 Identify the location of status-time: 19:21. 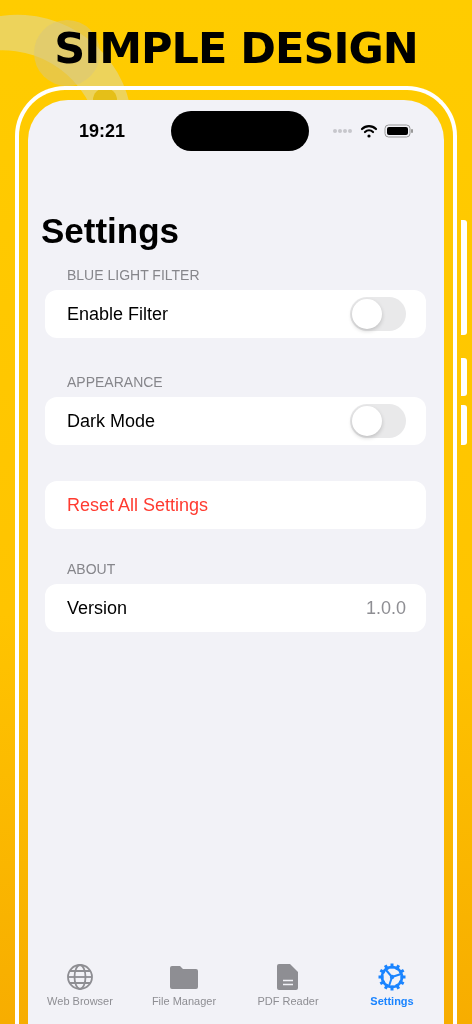
(103, 131).